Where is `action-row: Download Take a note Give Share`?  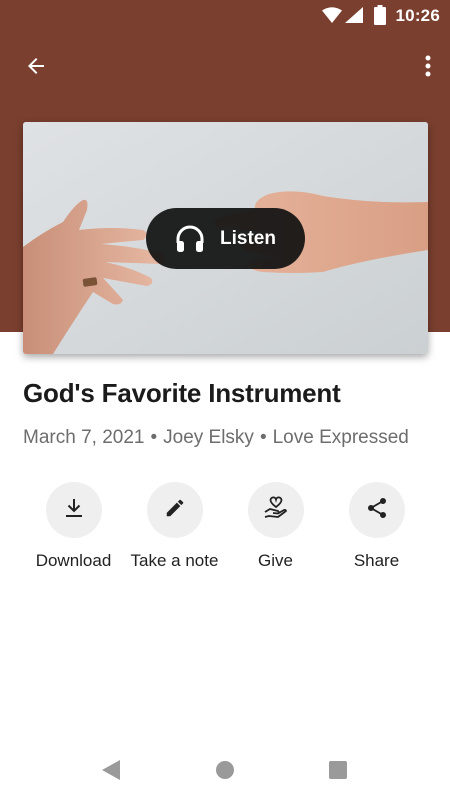
action-row: Download Take a note Give Share is located at coordinates (225, 537).